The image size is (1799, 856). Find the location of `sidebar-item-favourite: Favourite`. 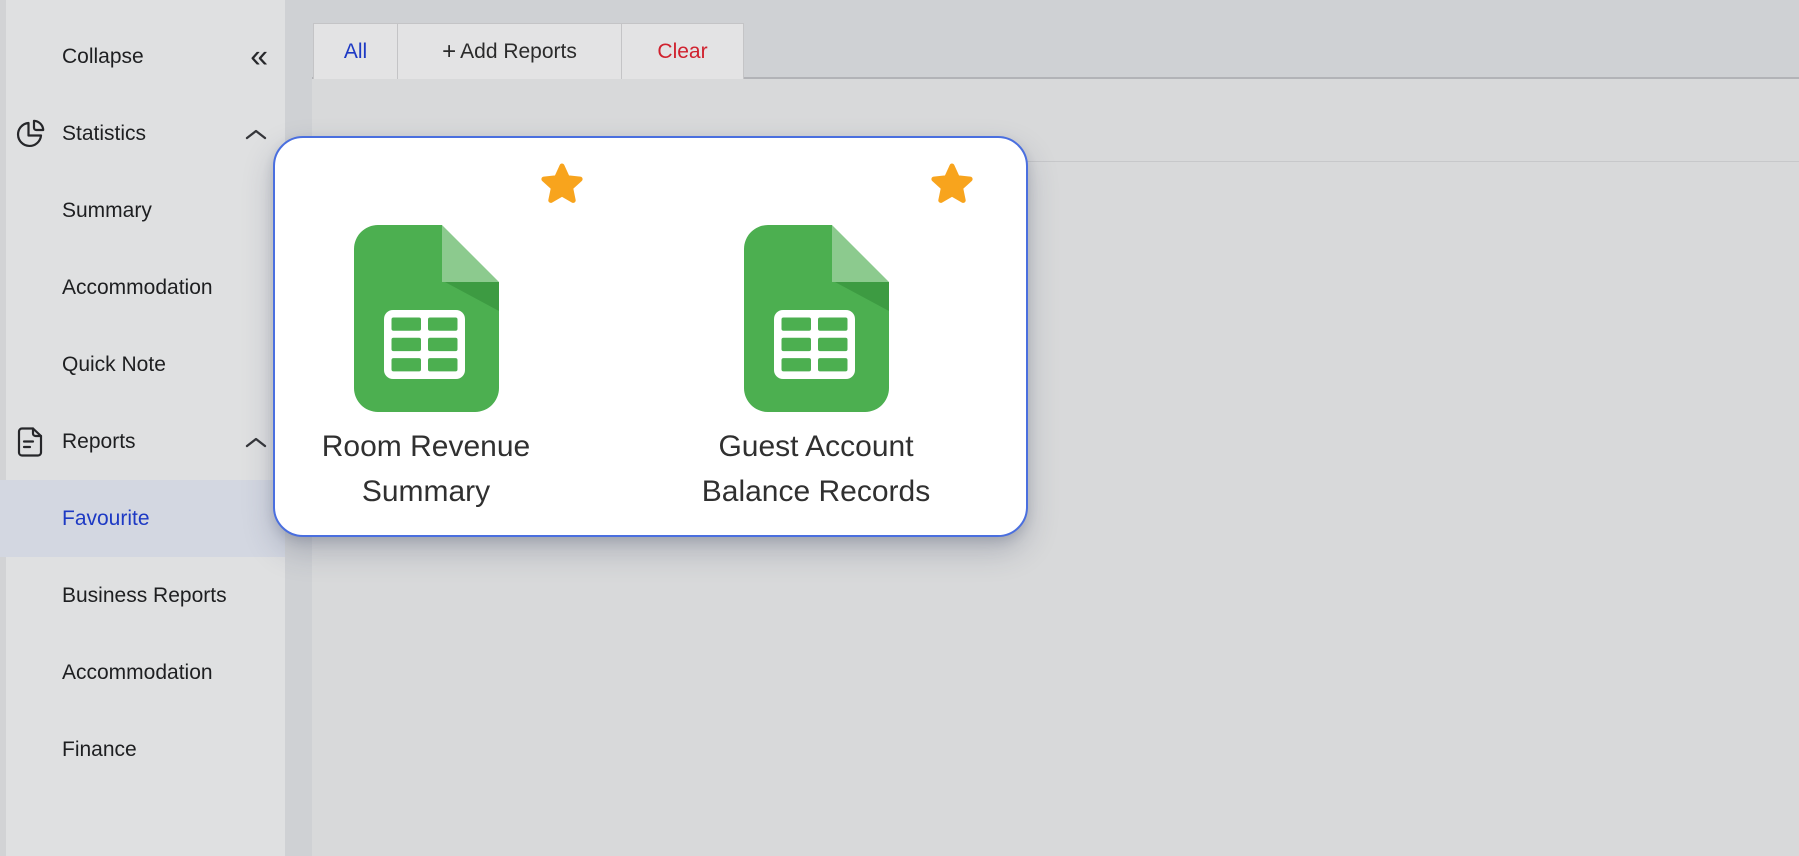

sidebar-item-favourite: Favourite is located at coordinates (142, 518).